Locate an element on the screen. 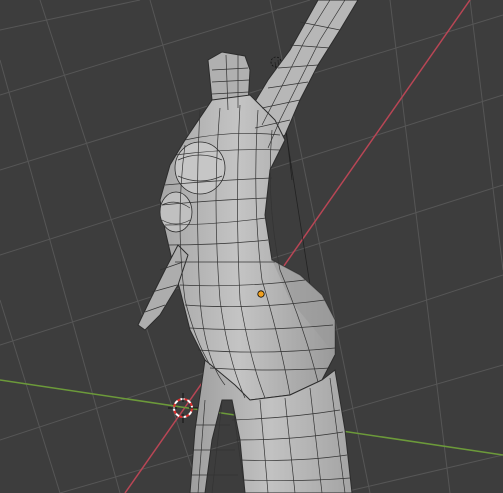 The width and height of the screenshot is (503, 493). object-origin-icon is located at coordinates (261, 294).